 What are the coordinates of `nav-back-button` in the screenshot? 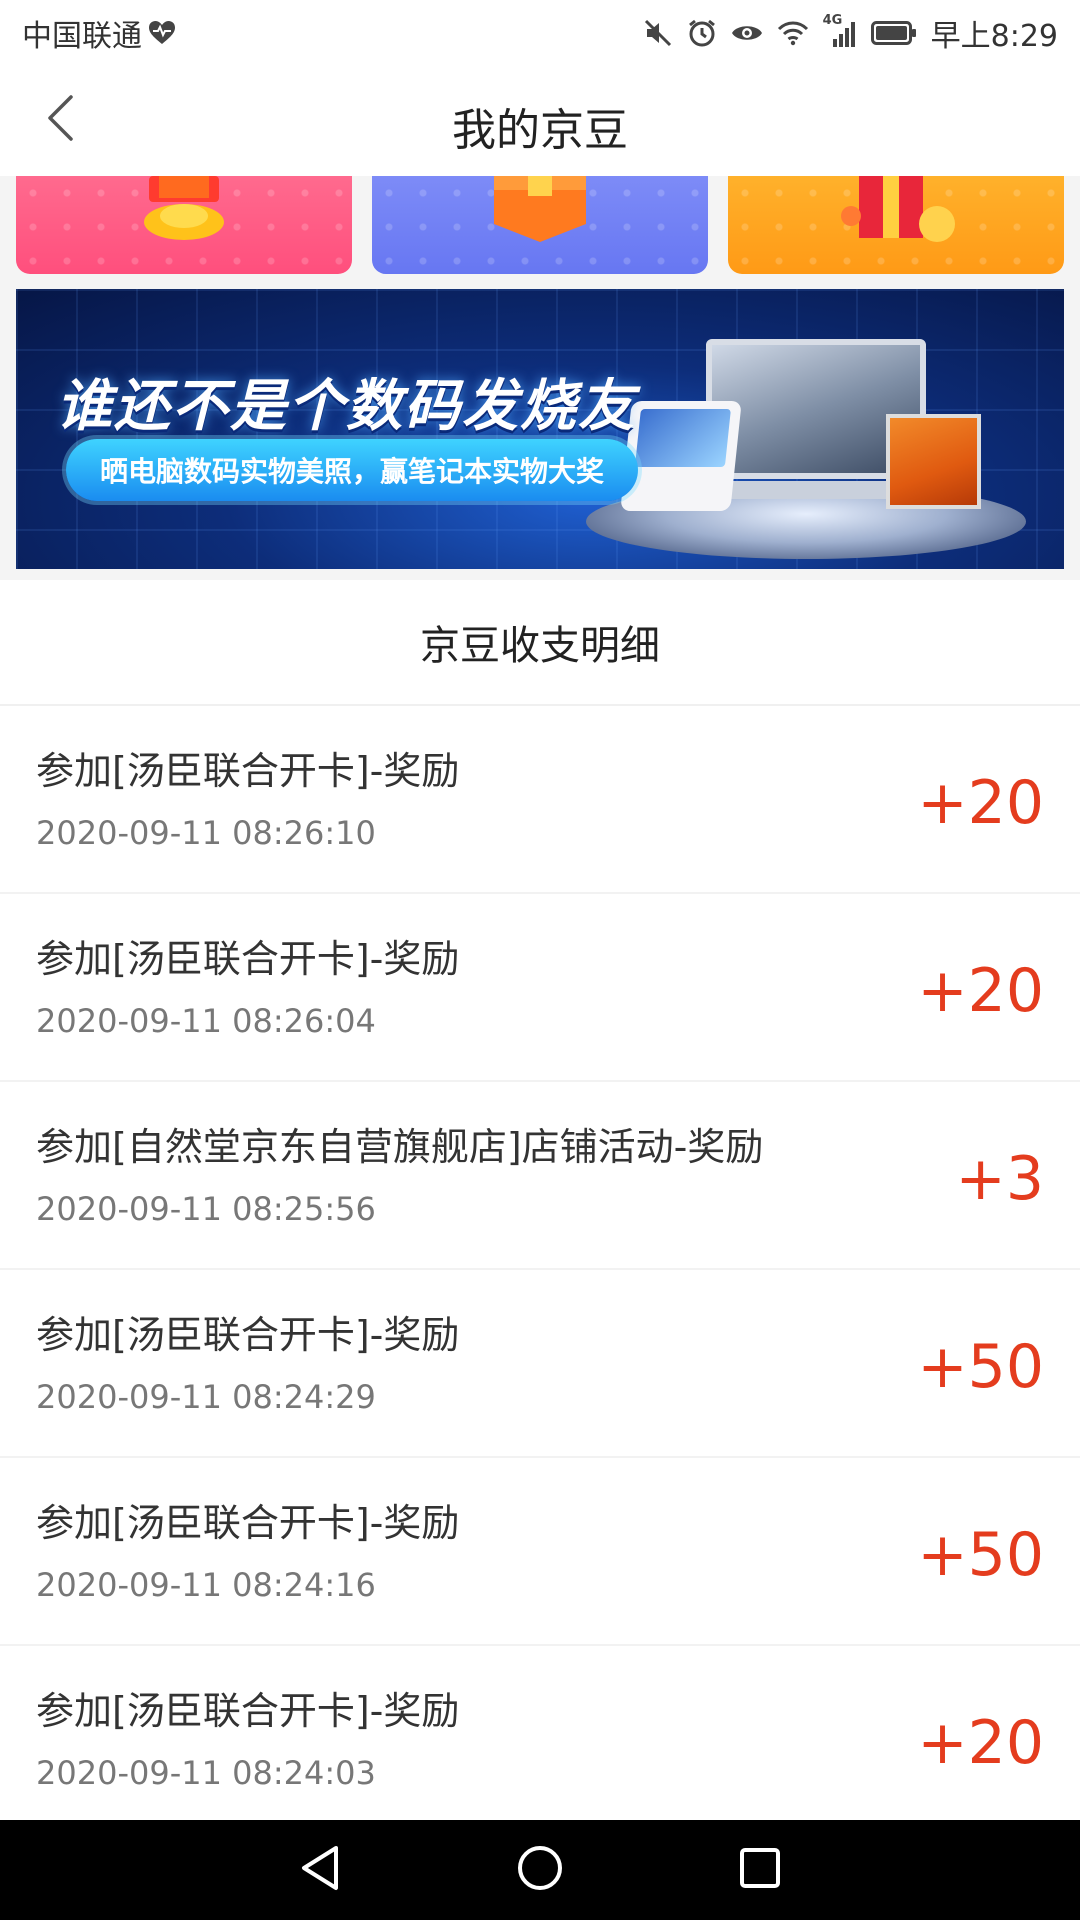 It's located at (320, 1870).